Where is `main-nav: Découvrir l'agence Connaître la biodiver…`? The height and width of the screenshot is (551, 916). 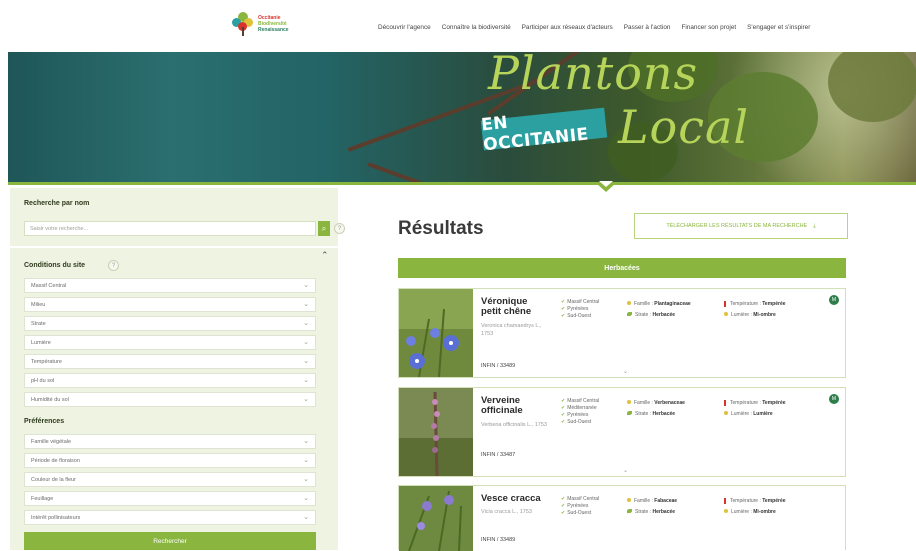
main-nav: Découvrir l'agence Connaître la biodiver… is located at coordinates (594, 27).